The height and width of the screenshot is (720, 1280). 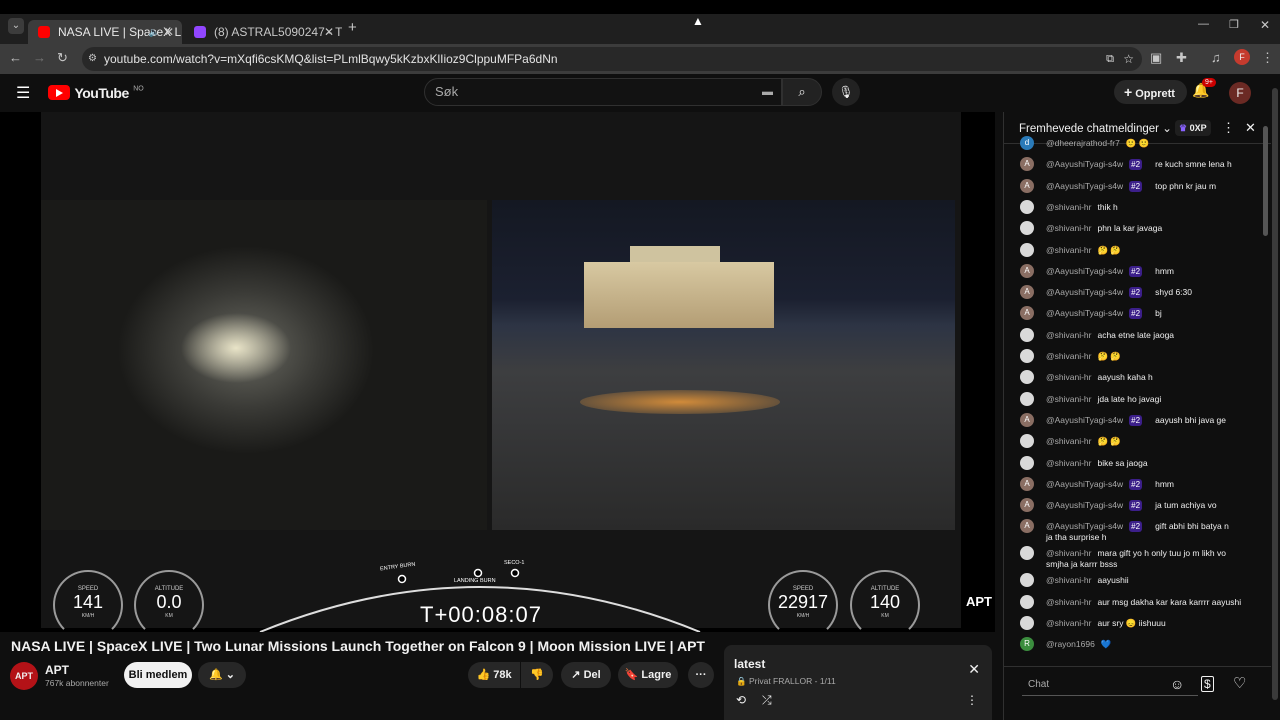 What do you see at coordinates (62, 58) in the screenshot?
I see `reload-icon: ↻` at bounding box center [62, 58].